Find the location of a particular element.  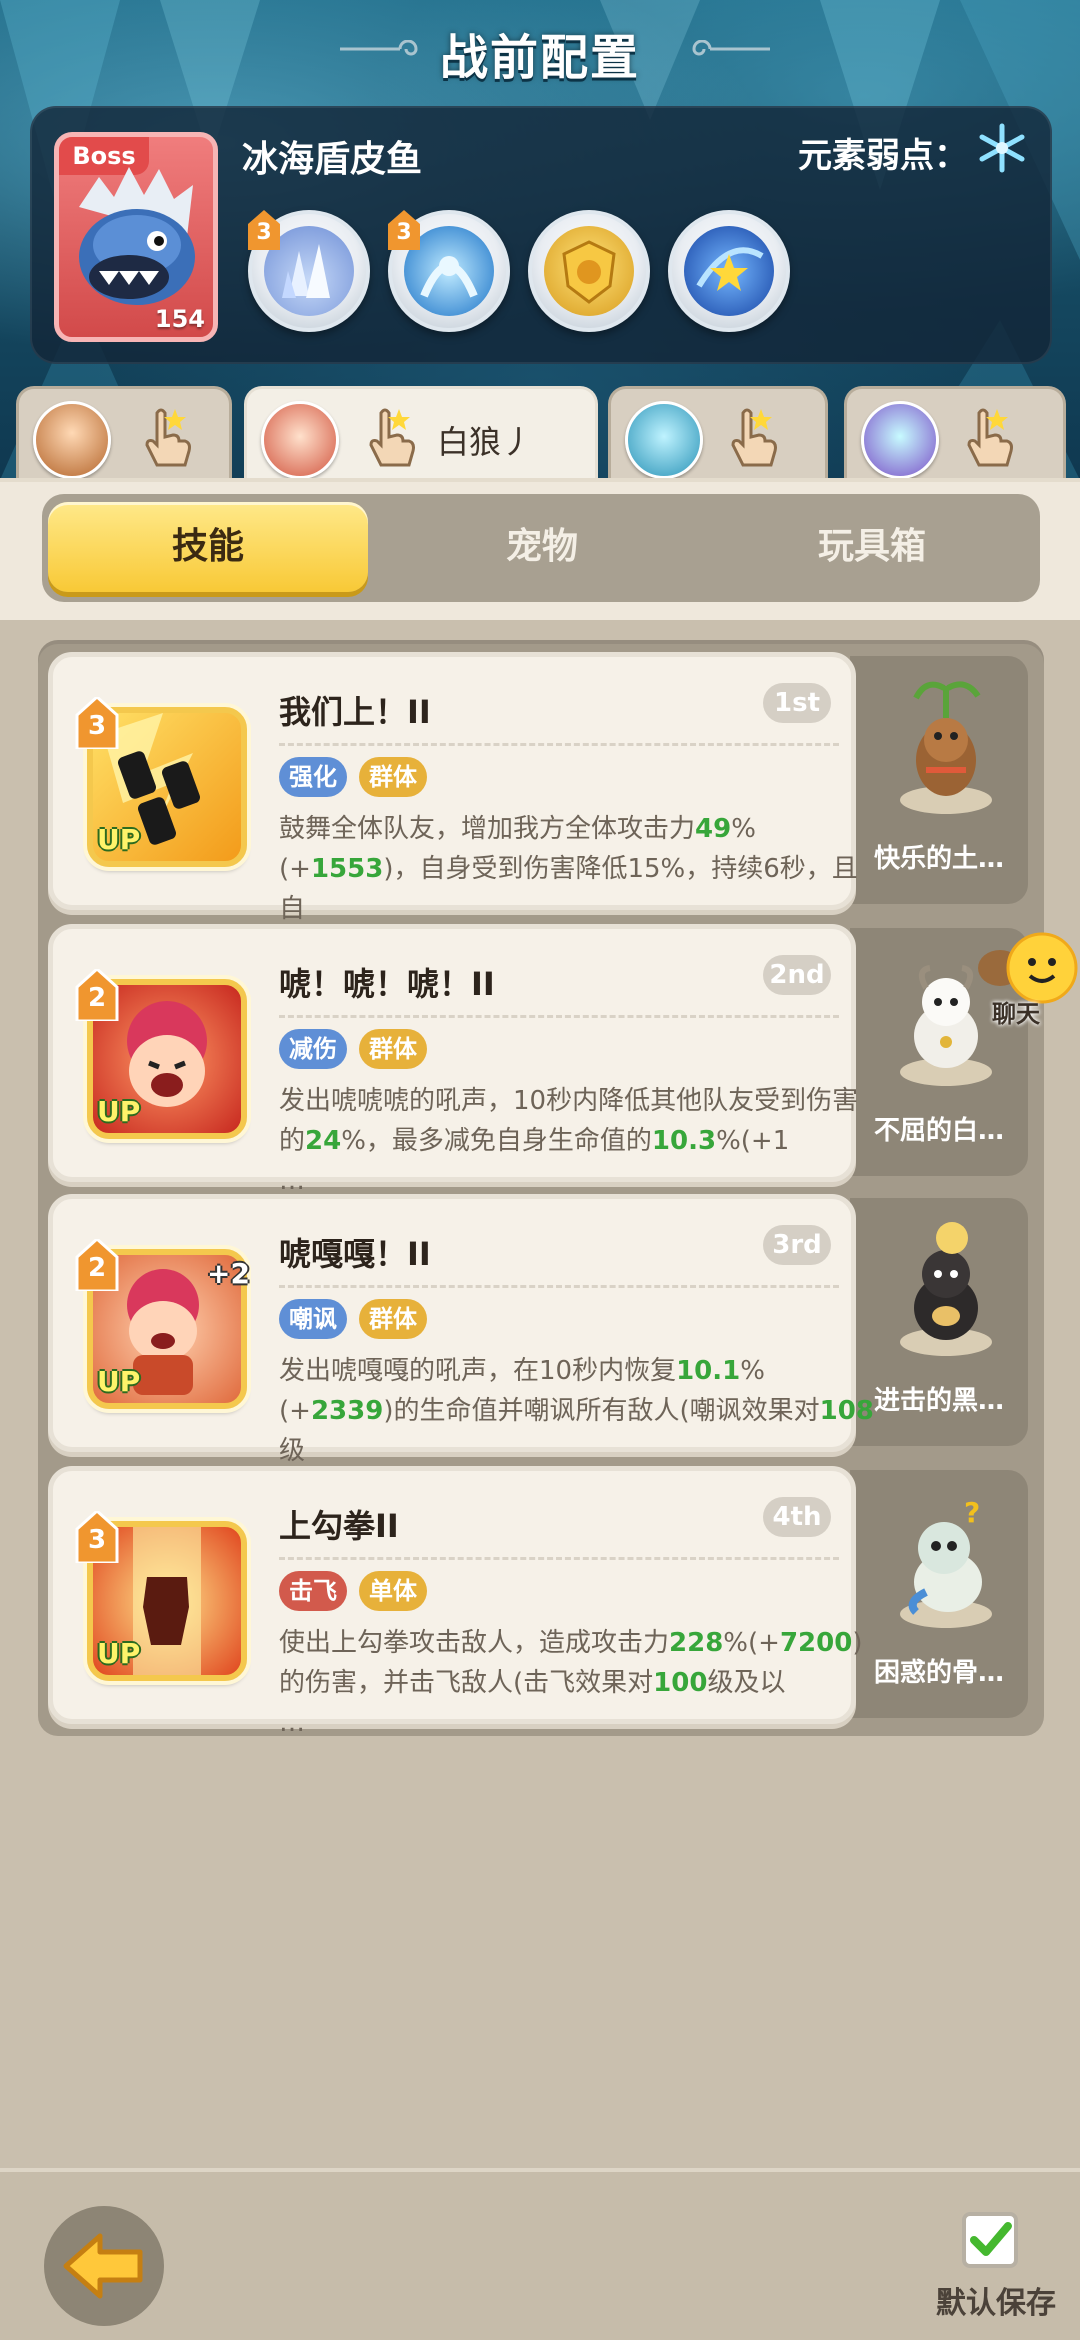

snowflake-icon is located at coordinates (1002, 148).